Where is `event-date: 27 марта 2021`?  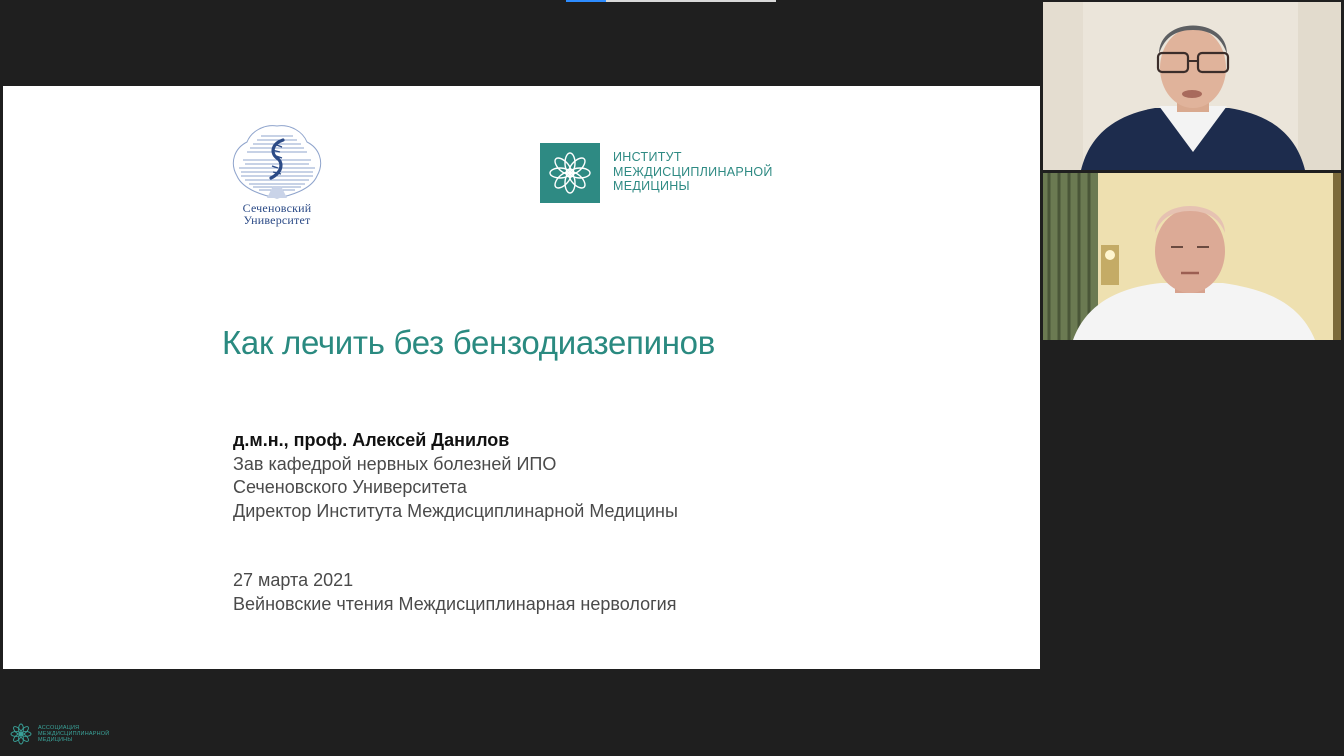 event-date: 27 марта 2021 is located at coordinates (293, 580).